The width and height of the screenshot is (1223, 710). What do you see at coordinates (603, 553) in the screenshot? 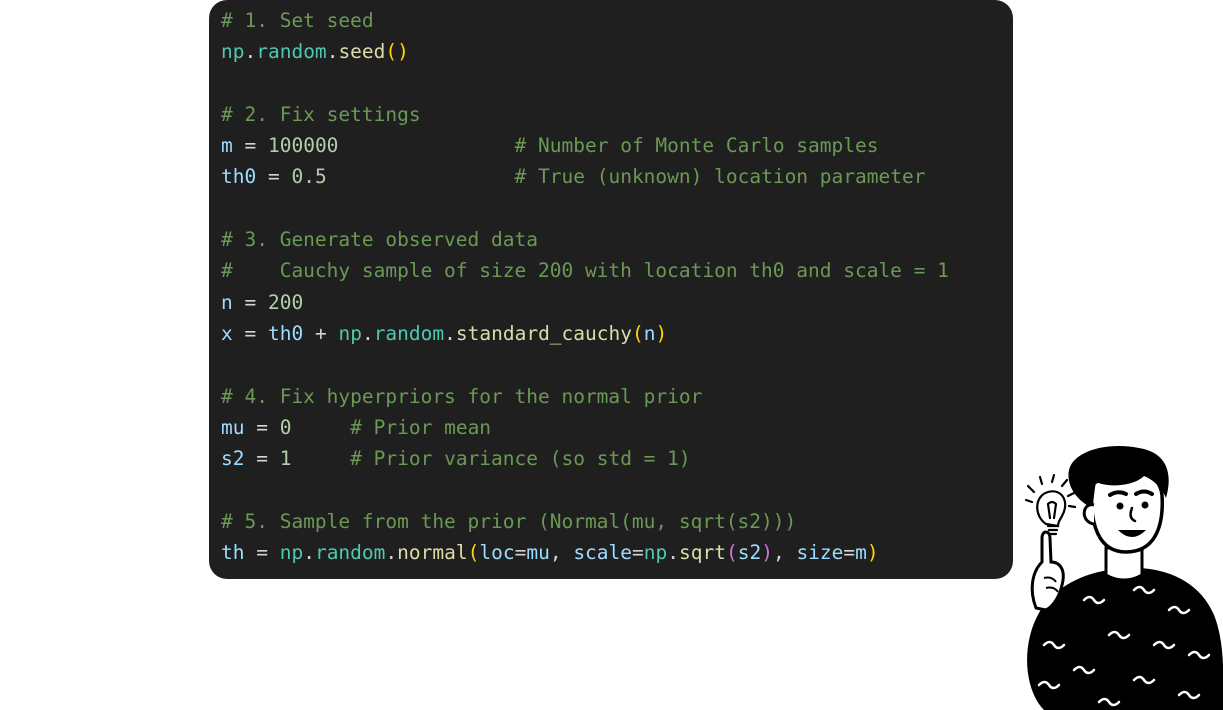
I see `keyword-arg-token: scale` at bounding box center [603, 553].